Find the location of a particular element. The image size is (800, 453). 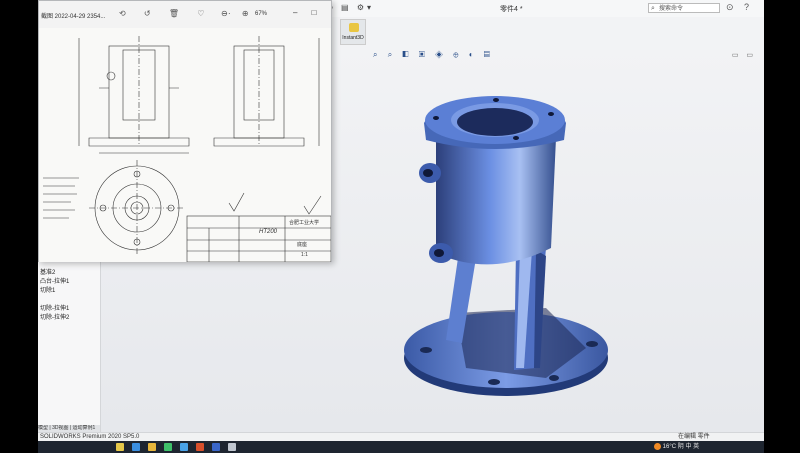

edge-app-icon is located at coordinates (184, 447).